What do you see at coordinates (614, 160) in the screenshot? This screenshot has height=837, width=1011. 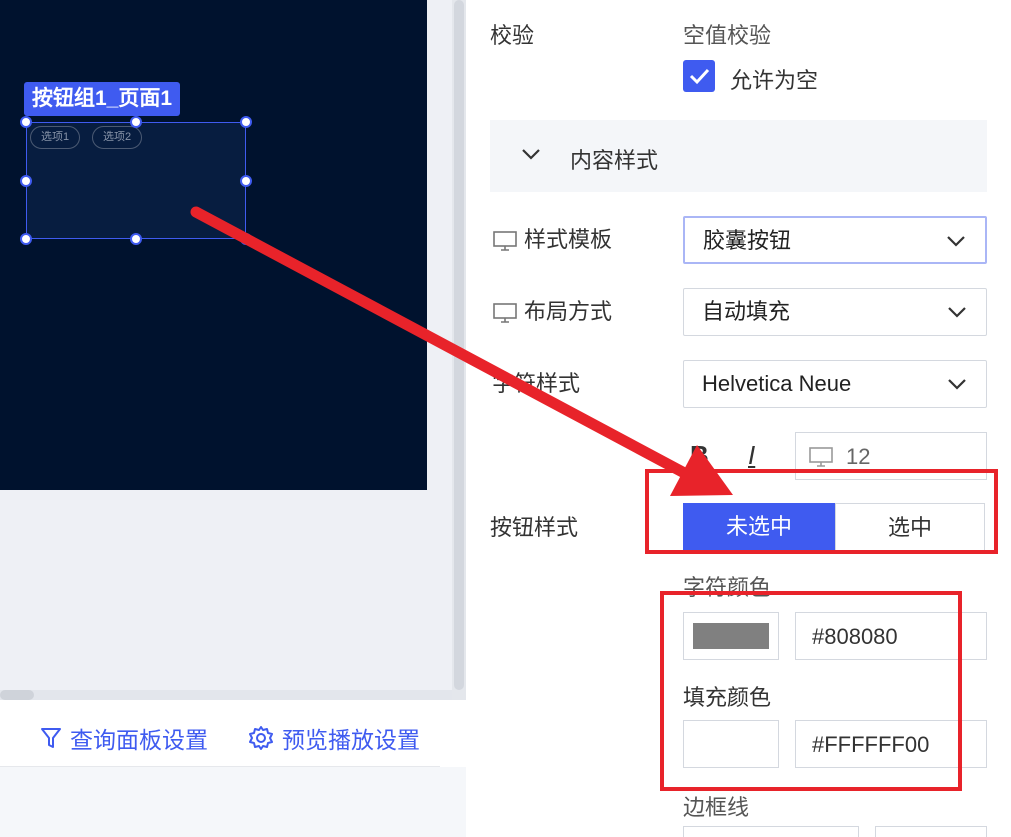 I see `content-style-title: 内容样式` at bounding box center [614, 160].